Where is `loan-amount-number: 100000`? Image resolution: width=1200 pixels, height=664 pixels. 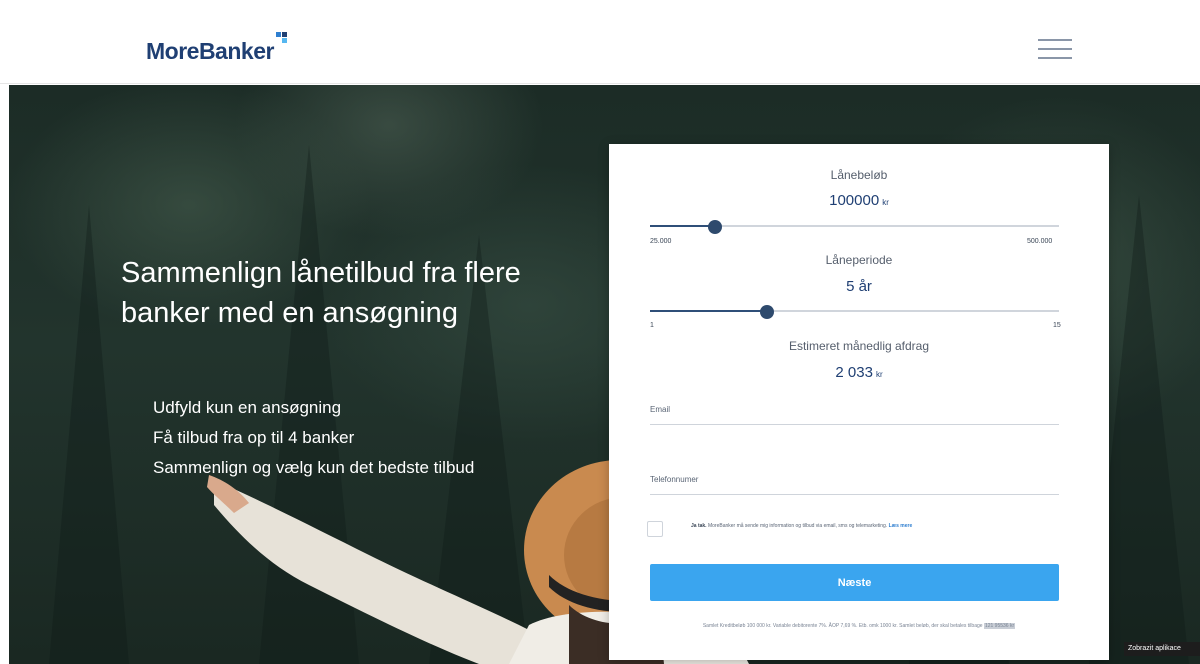 loan-amount-number: 100000 is located at coordinates (854, 200).